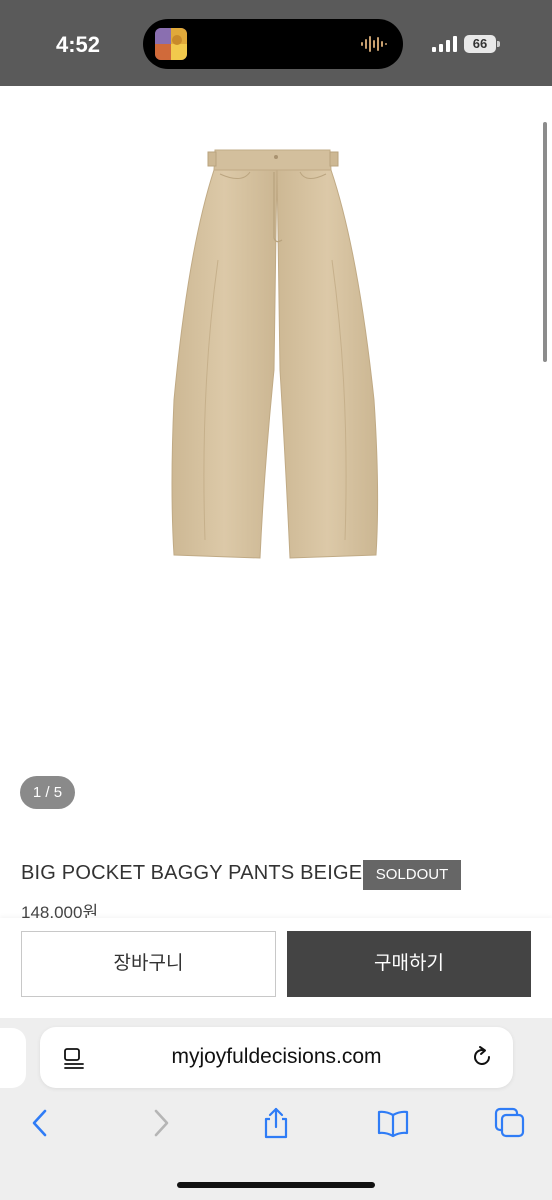  Describe the element at coordinates (444, 44) in the screenshot. I see `cellular-signal-icon` at that location.